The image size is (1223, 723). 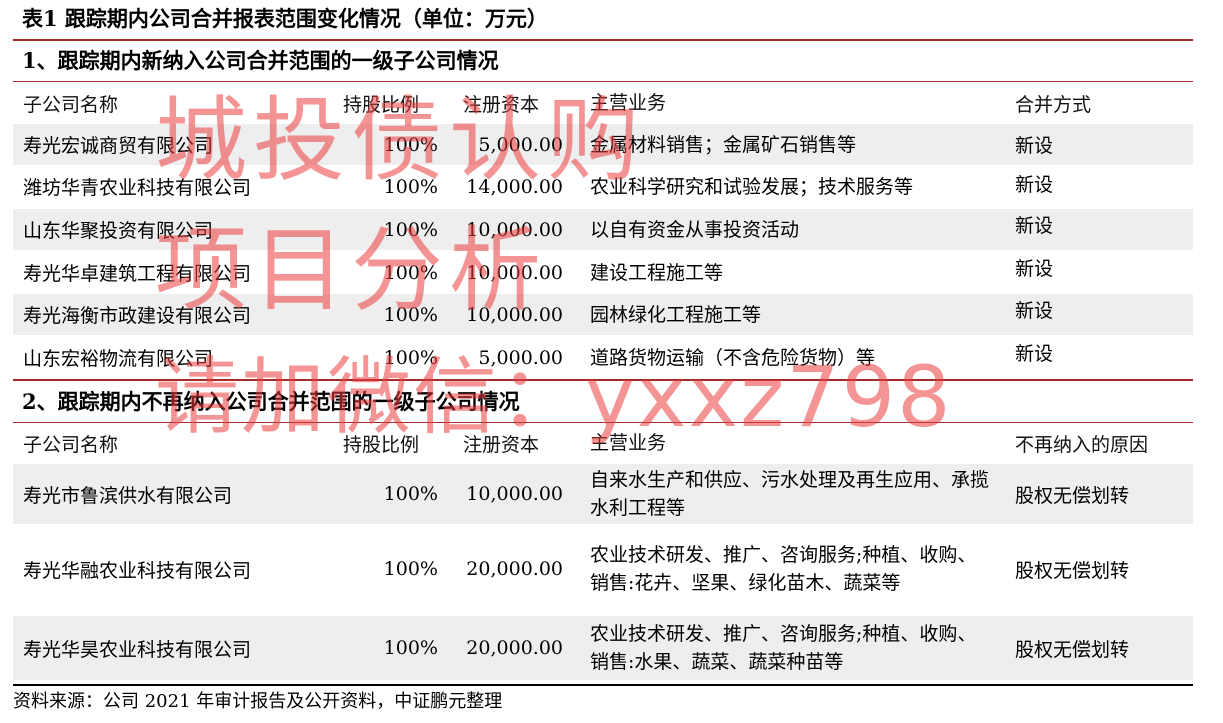 What do you see at coordinates (1053, 104) in the screenshot?
I see `header-merge-method: 合并方式` at bounding box center [1053, 104].